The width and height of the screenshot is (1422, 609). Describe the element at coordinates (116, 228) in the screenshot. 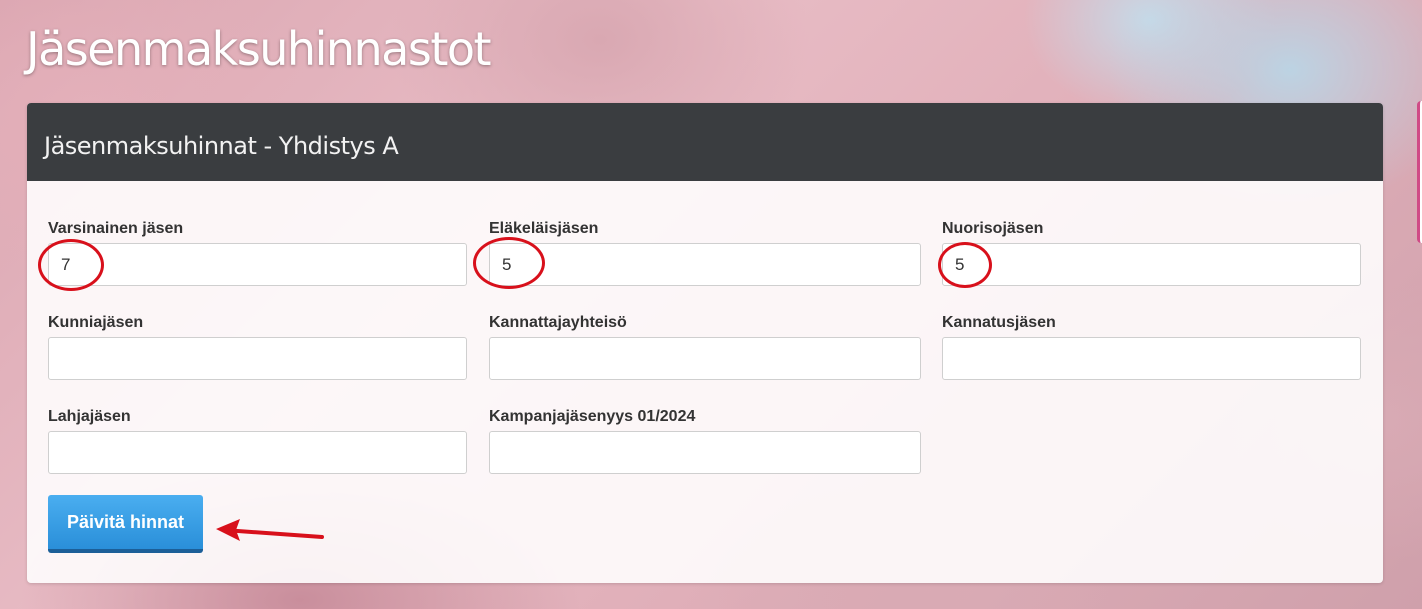

I see `field-label: Varsinainen jäsen` at that location.